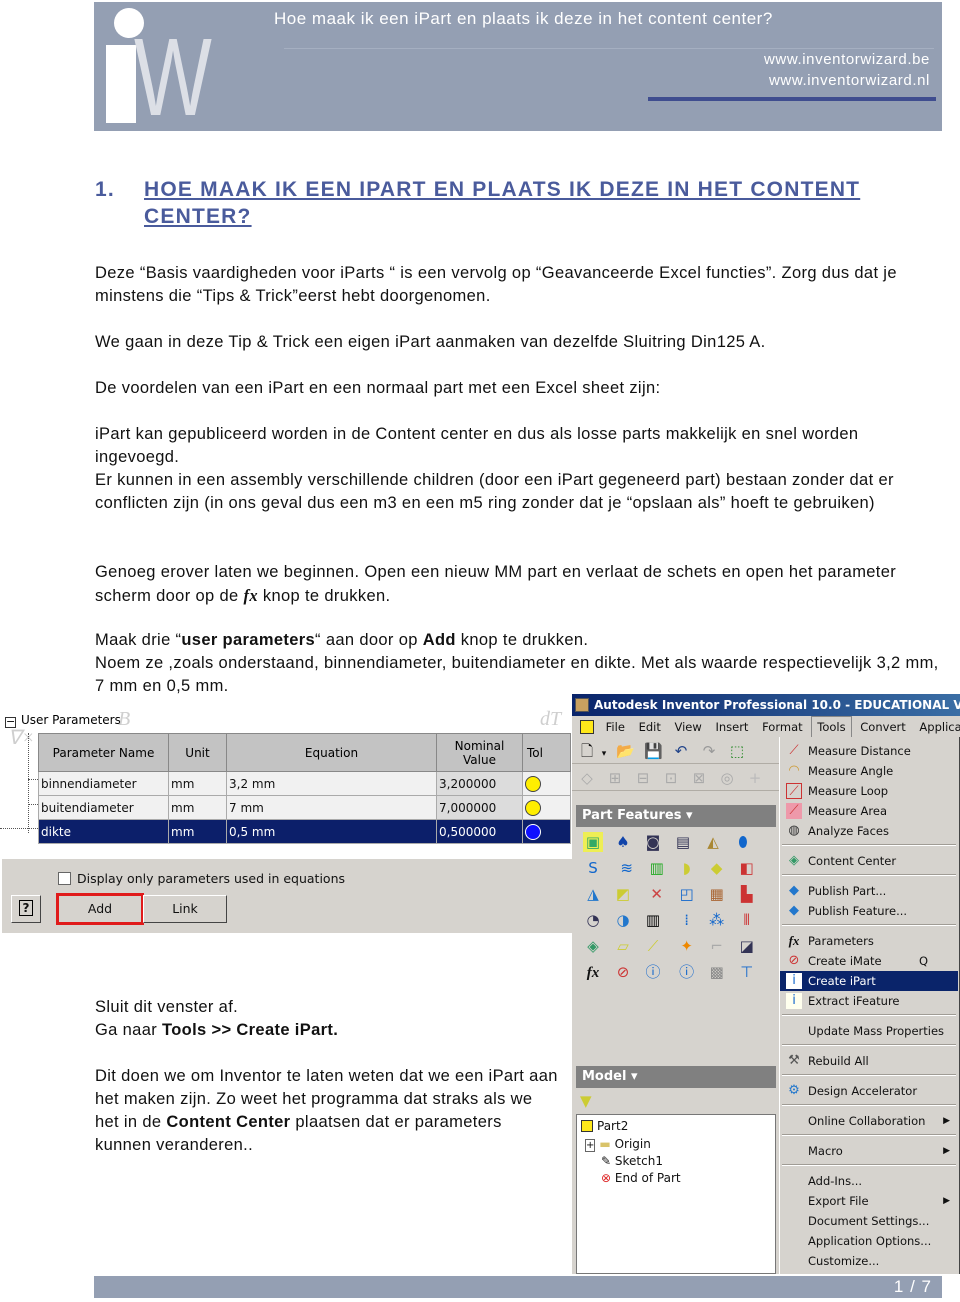  What do you see at coordinates (717, 894) in the screenshot?
I see `emboss-icon: ▦` at bounding box center [717, 894].